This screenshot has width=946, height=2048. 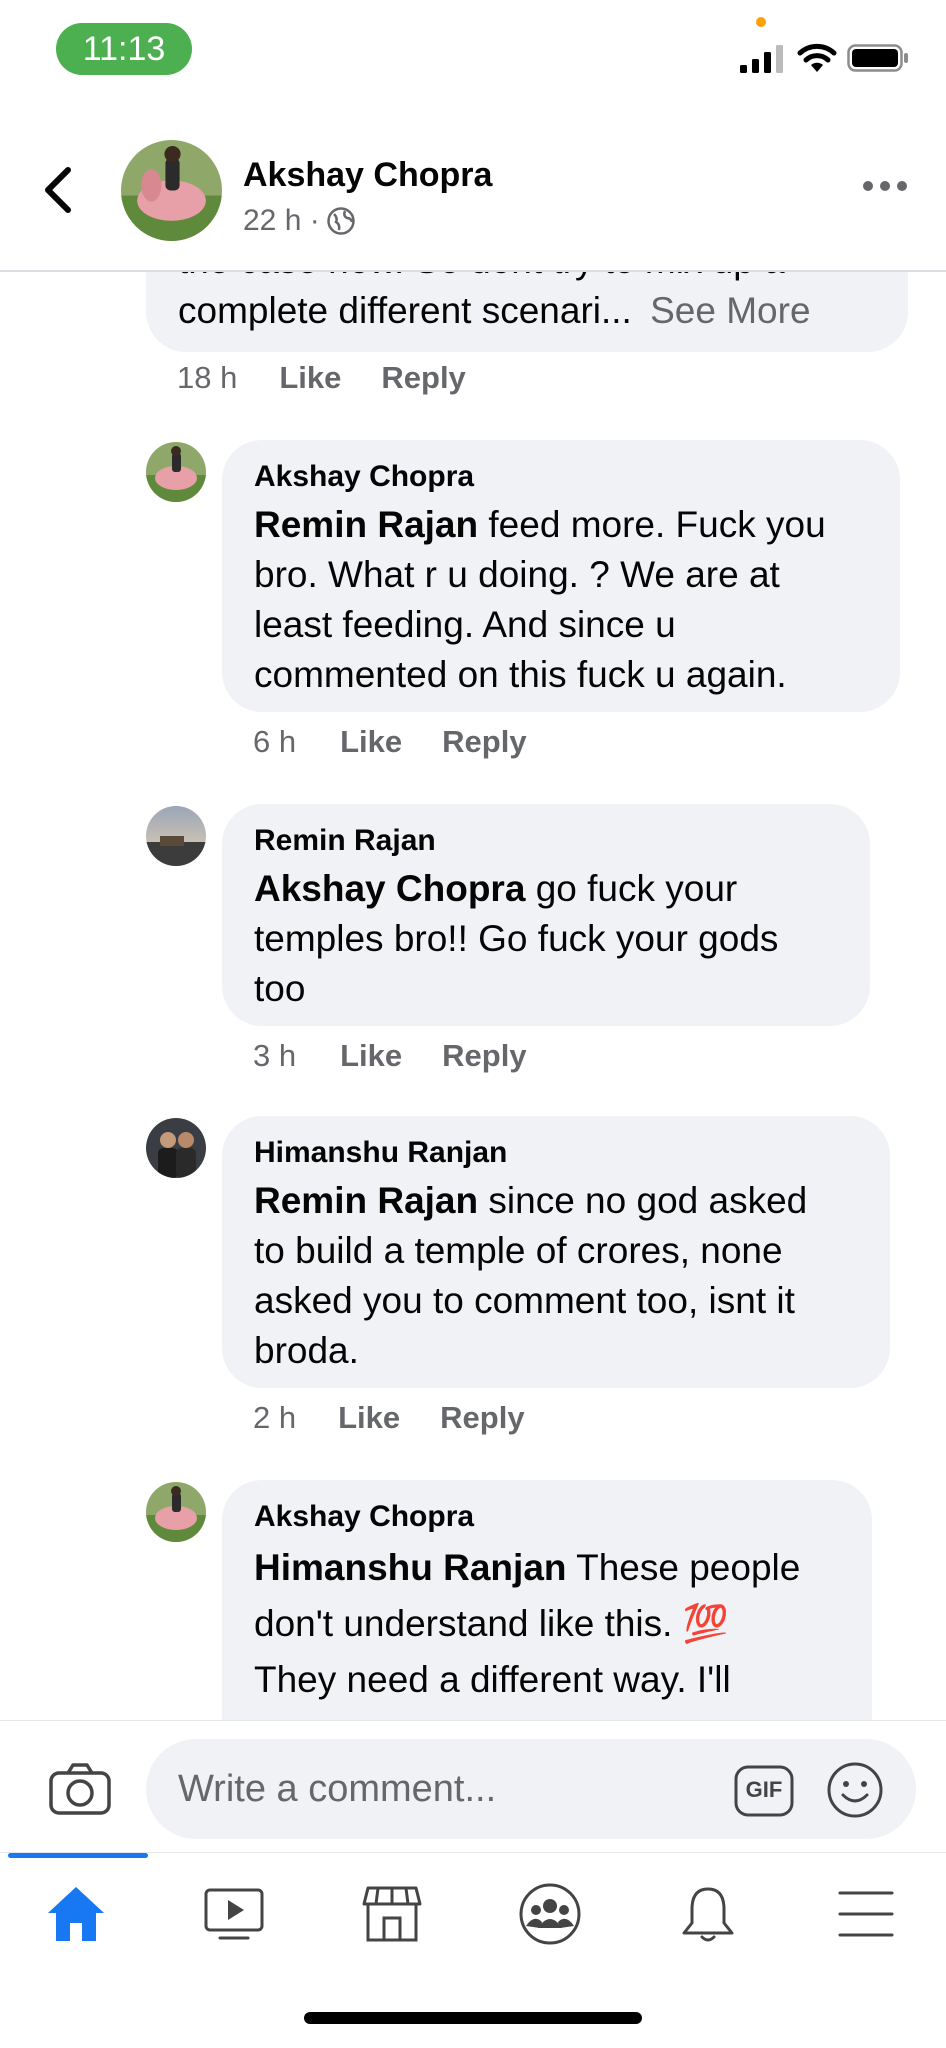 I want to click on battery-icon, so click(x=877, y=58).